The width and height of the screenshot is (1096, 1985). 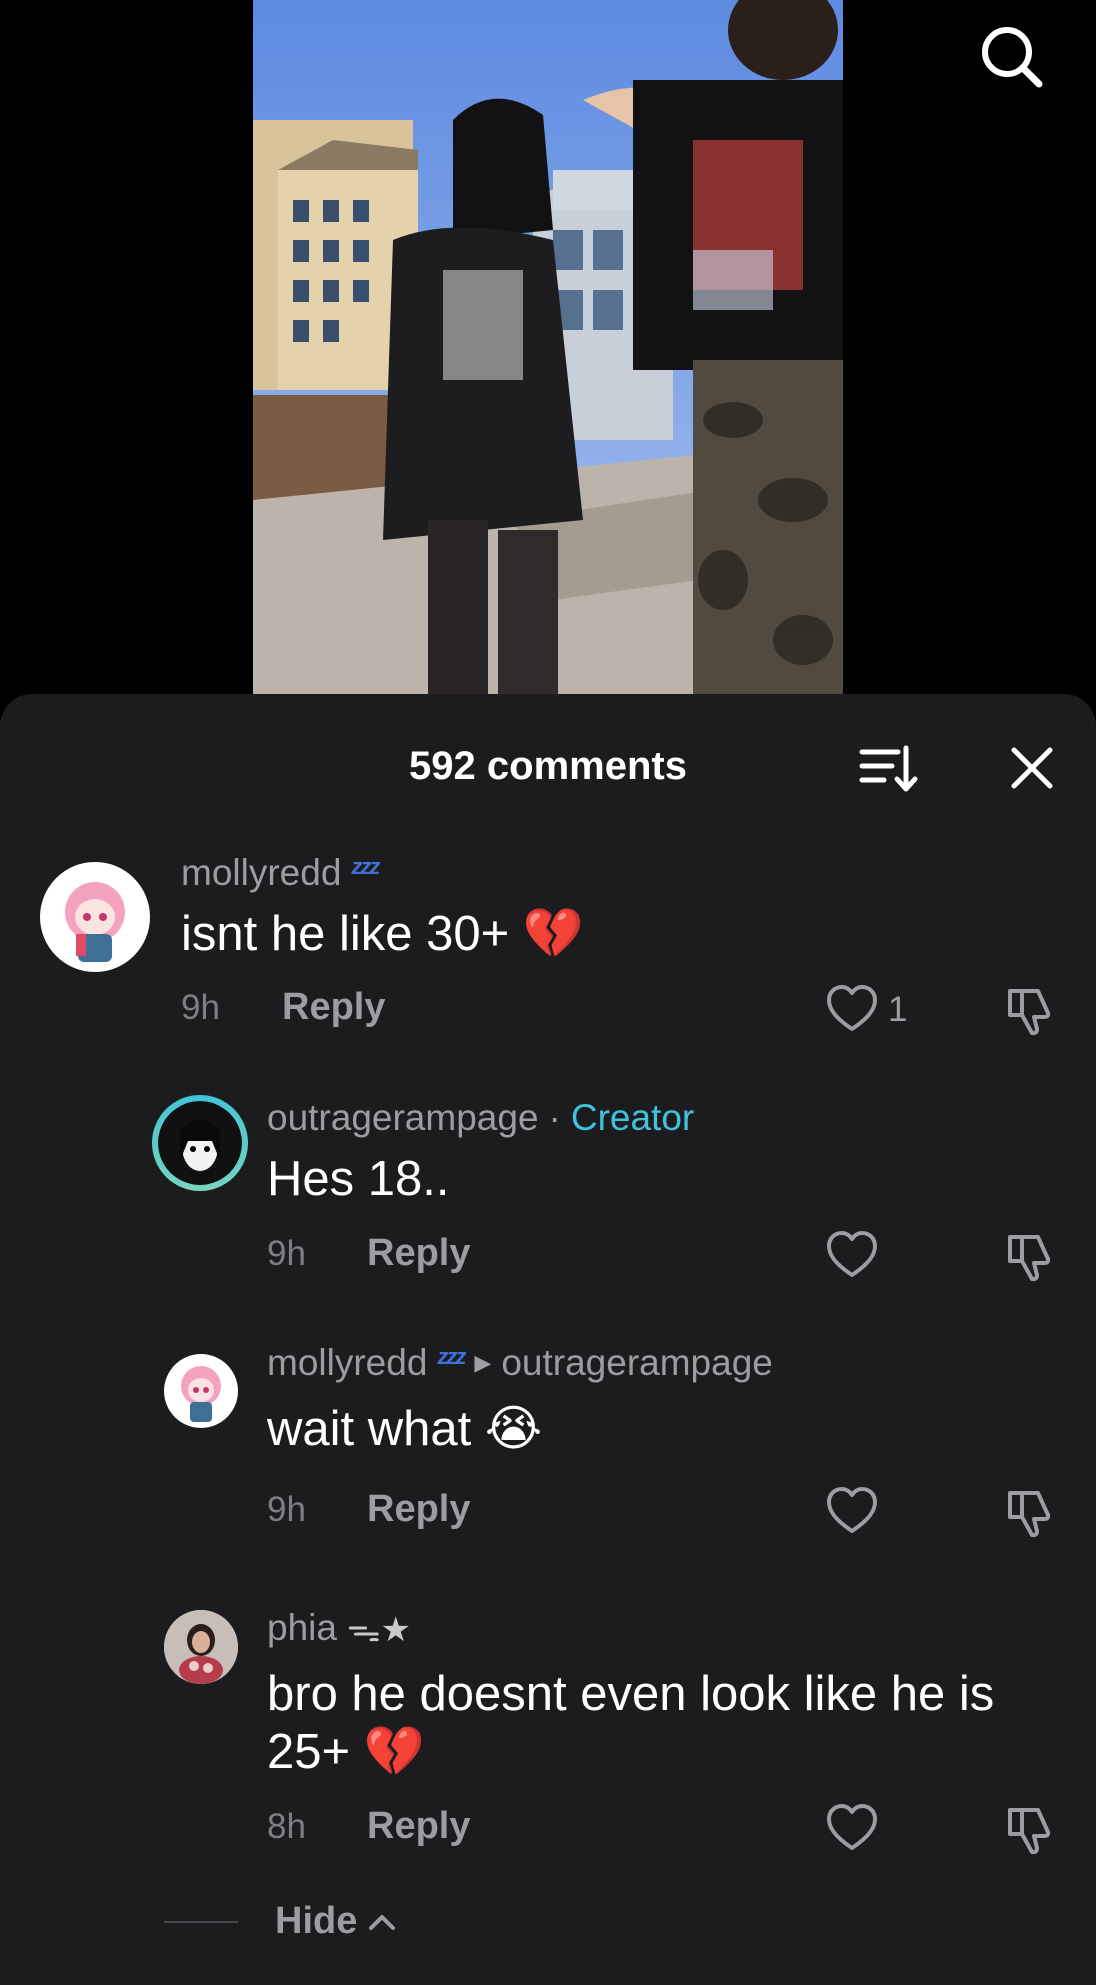 What do you see at coordinates (302, 1628) in the screenshot?
I see `username: phia` at bounding box center [302, 1628].